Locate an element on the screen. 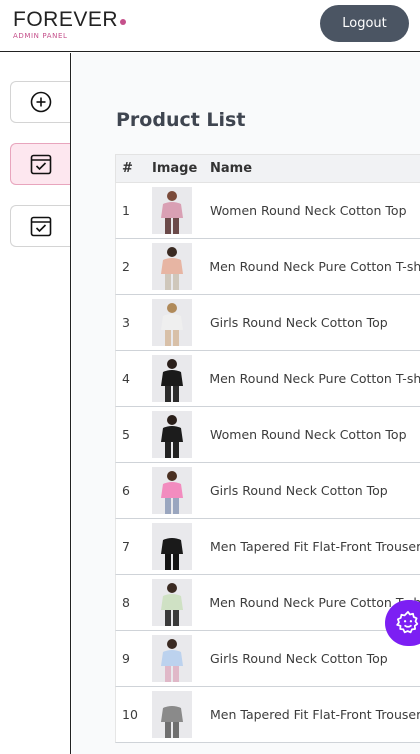 The image size is (420, 754). logo-subtitle: ADMIN PANEL is located at coordinates (40, 36).